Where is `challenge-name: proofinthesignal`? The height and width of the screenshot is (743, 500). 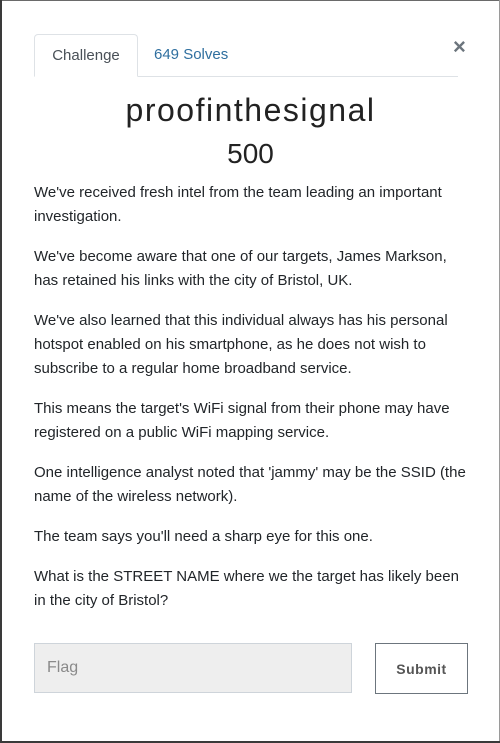
challenge-name: proofinthesignal is located at coordinates (250, 110).